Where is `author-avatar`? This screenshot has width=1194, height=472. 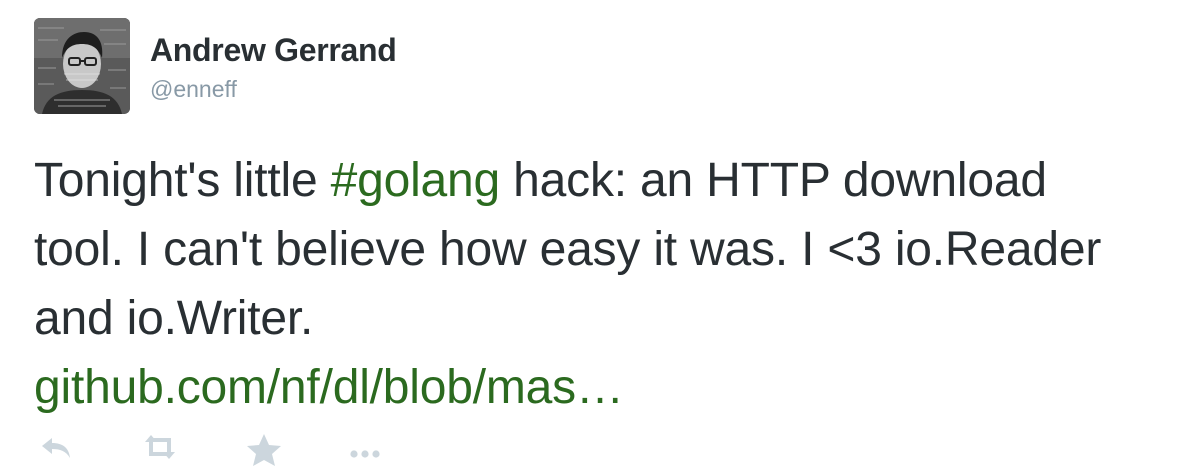
author-avatar is located at coordinates (82, 66).